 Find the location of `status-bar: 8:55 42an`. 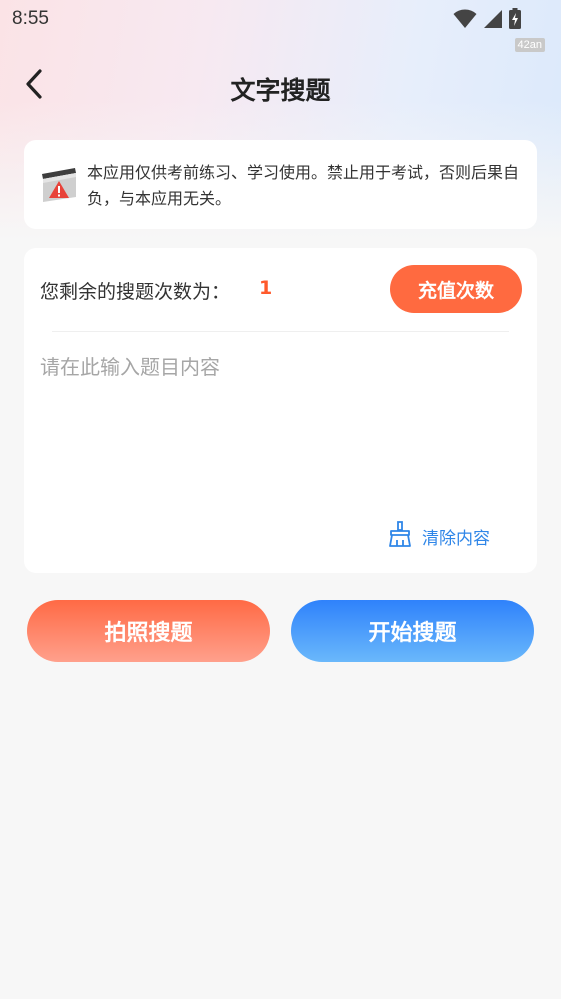

status-bar: 8:55 42an is located at coordinates (280, 26).